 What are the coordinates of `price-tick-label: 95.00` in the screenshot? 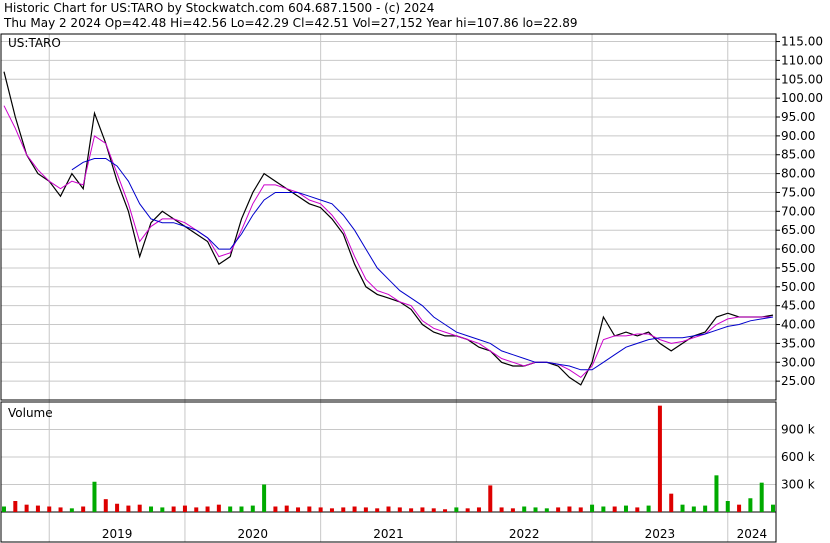 It's located at (798, 117).